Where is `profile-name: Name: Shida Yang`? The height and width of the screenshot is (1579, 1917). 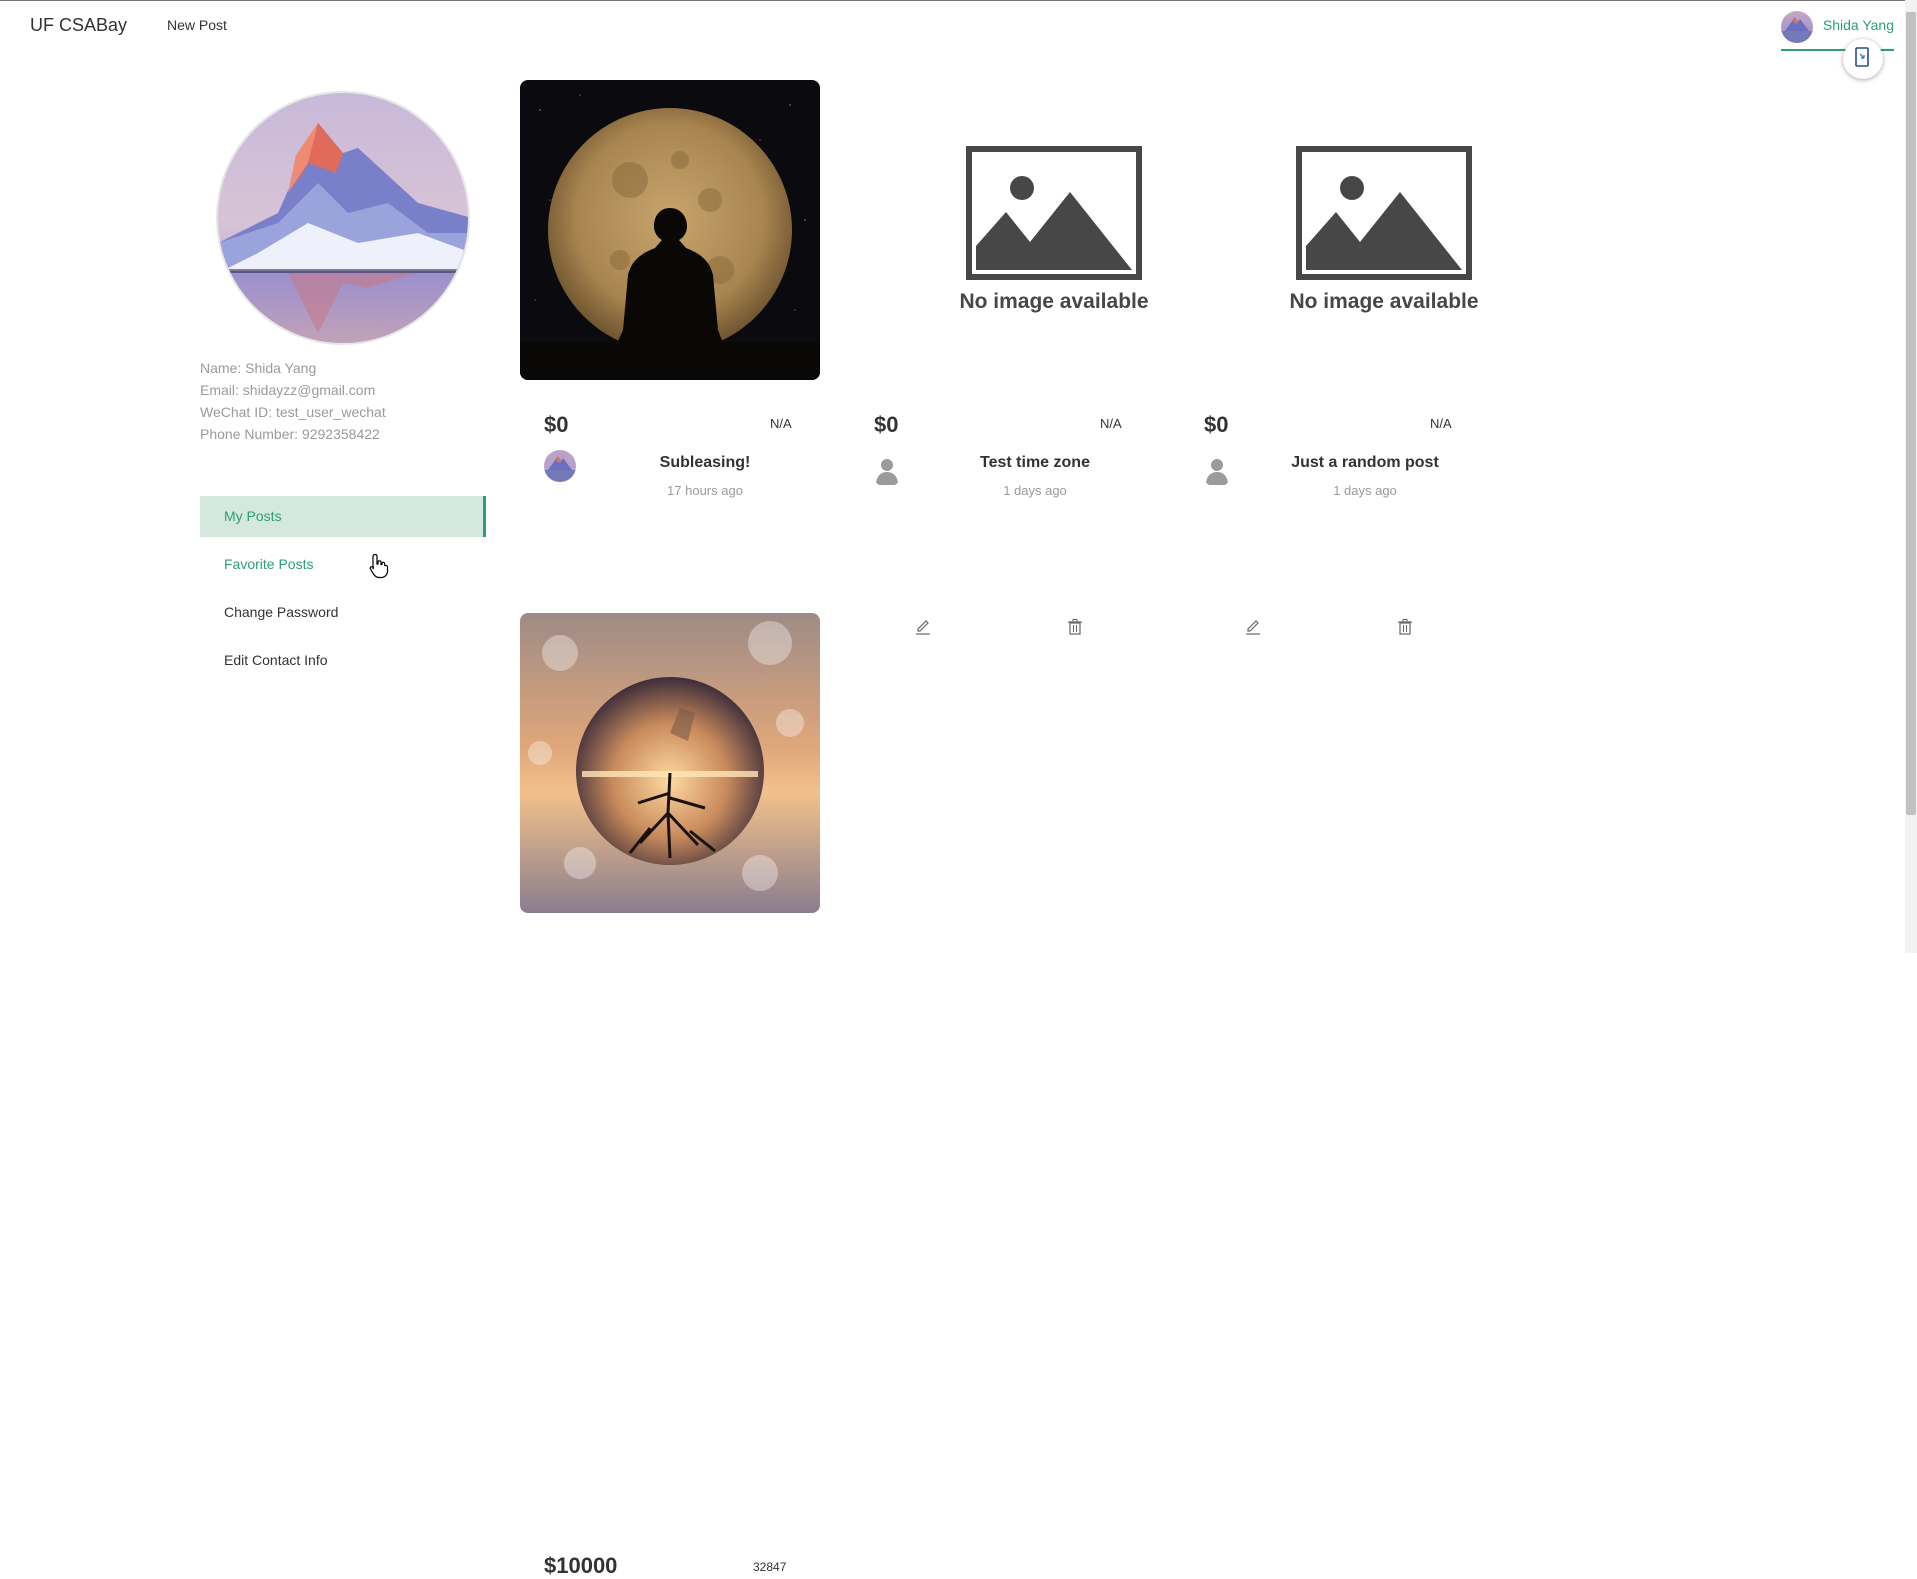
profile-name: Name: Shida Yang is located at coordinates (258, 368).